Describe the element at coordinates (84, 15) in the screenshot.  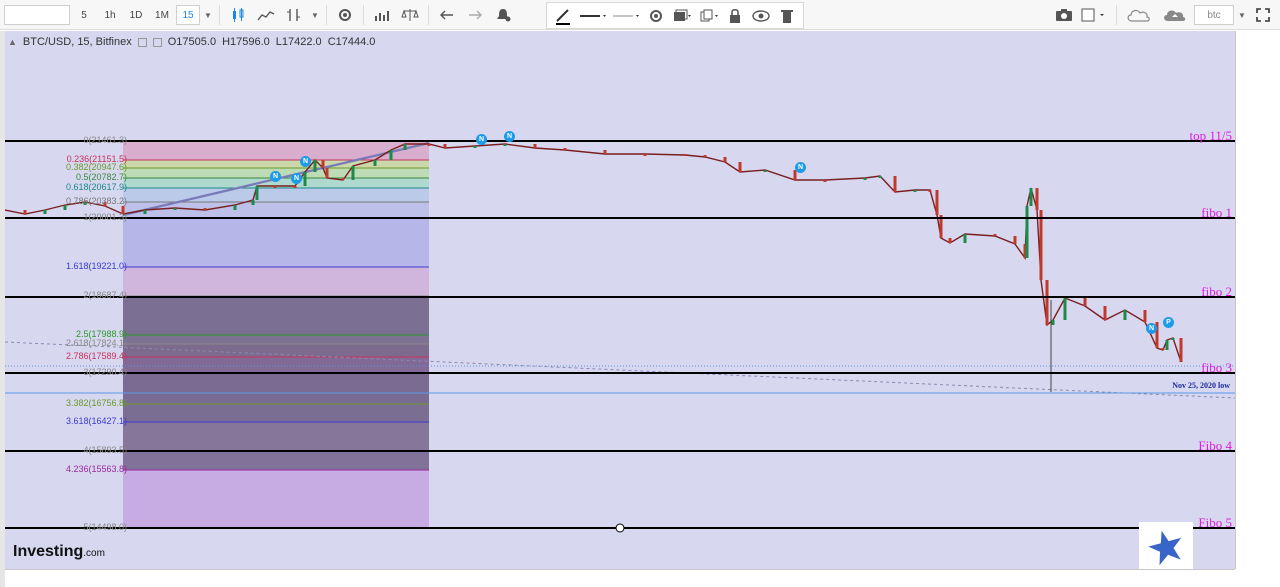
I see `interval-5: 5` at that location.